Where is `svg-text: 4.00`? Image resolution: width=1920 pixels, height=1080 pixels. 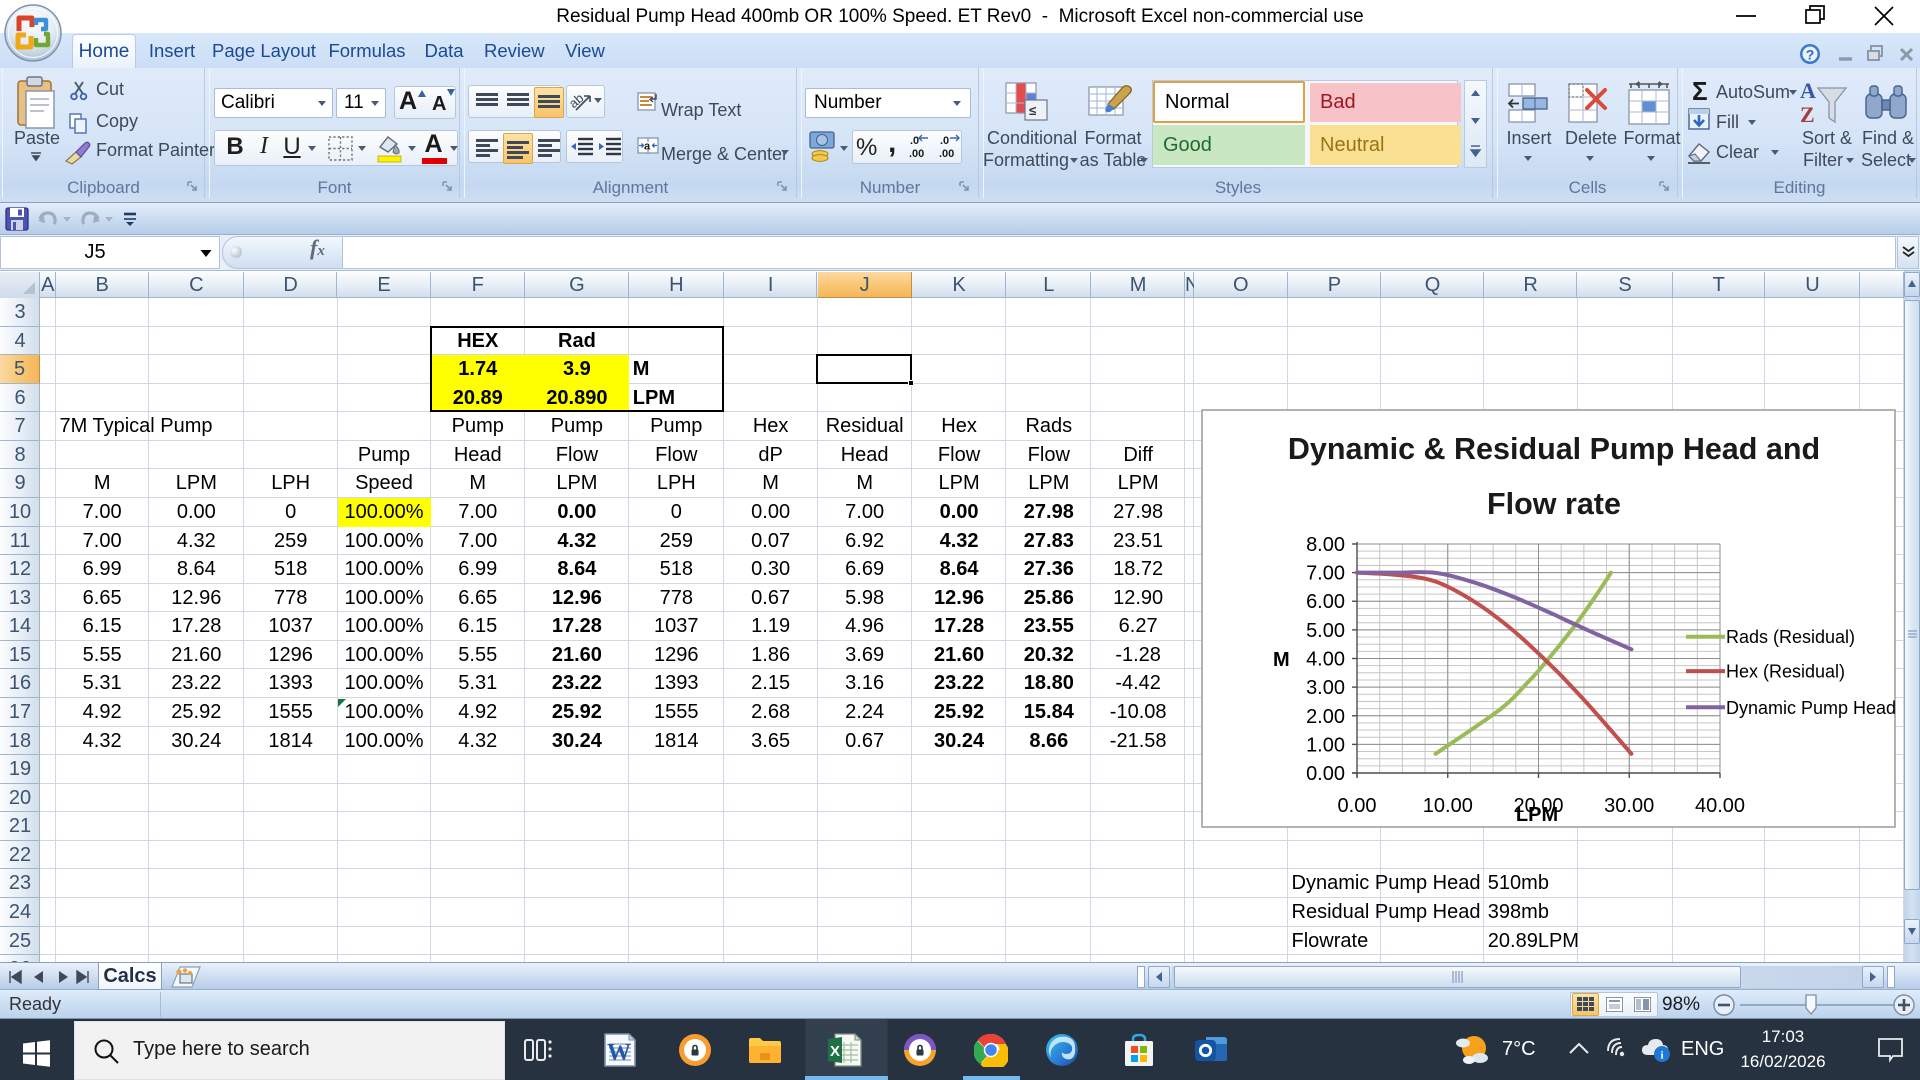 svg-text: 4.00 is located at coordinates (1325, 660).